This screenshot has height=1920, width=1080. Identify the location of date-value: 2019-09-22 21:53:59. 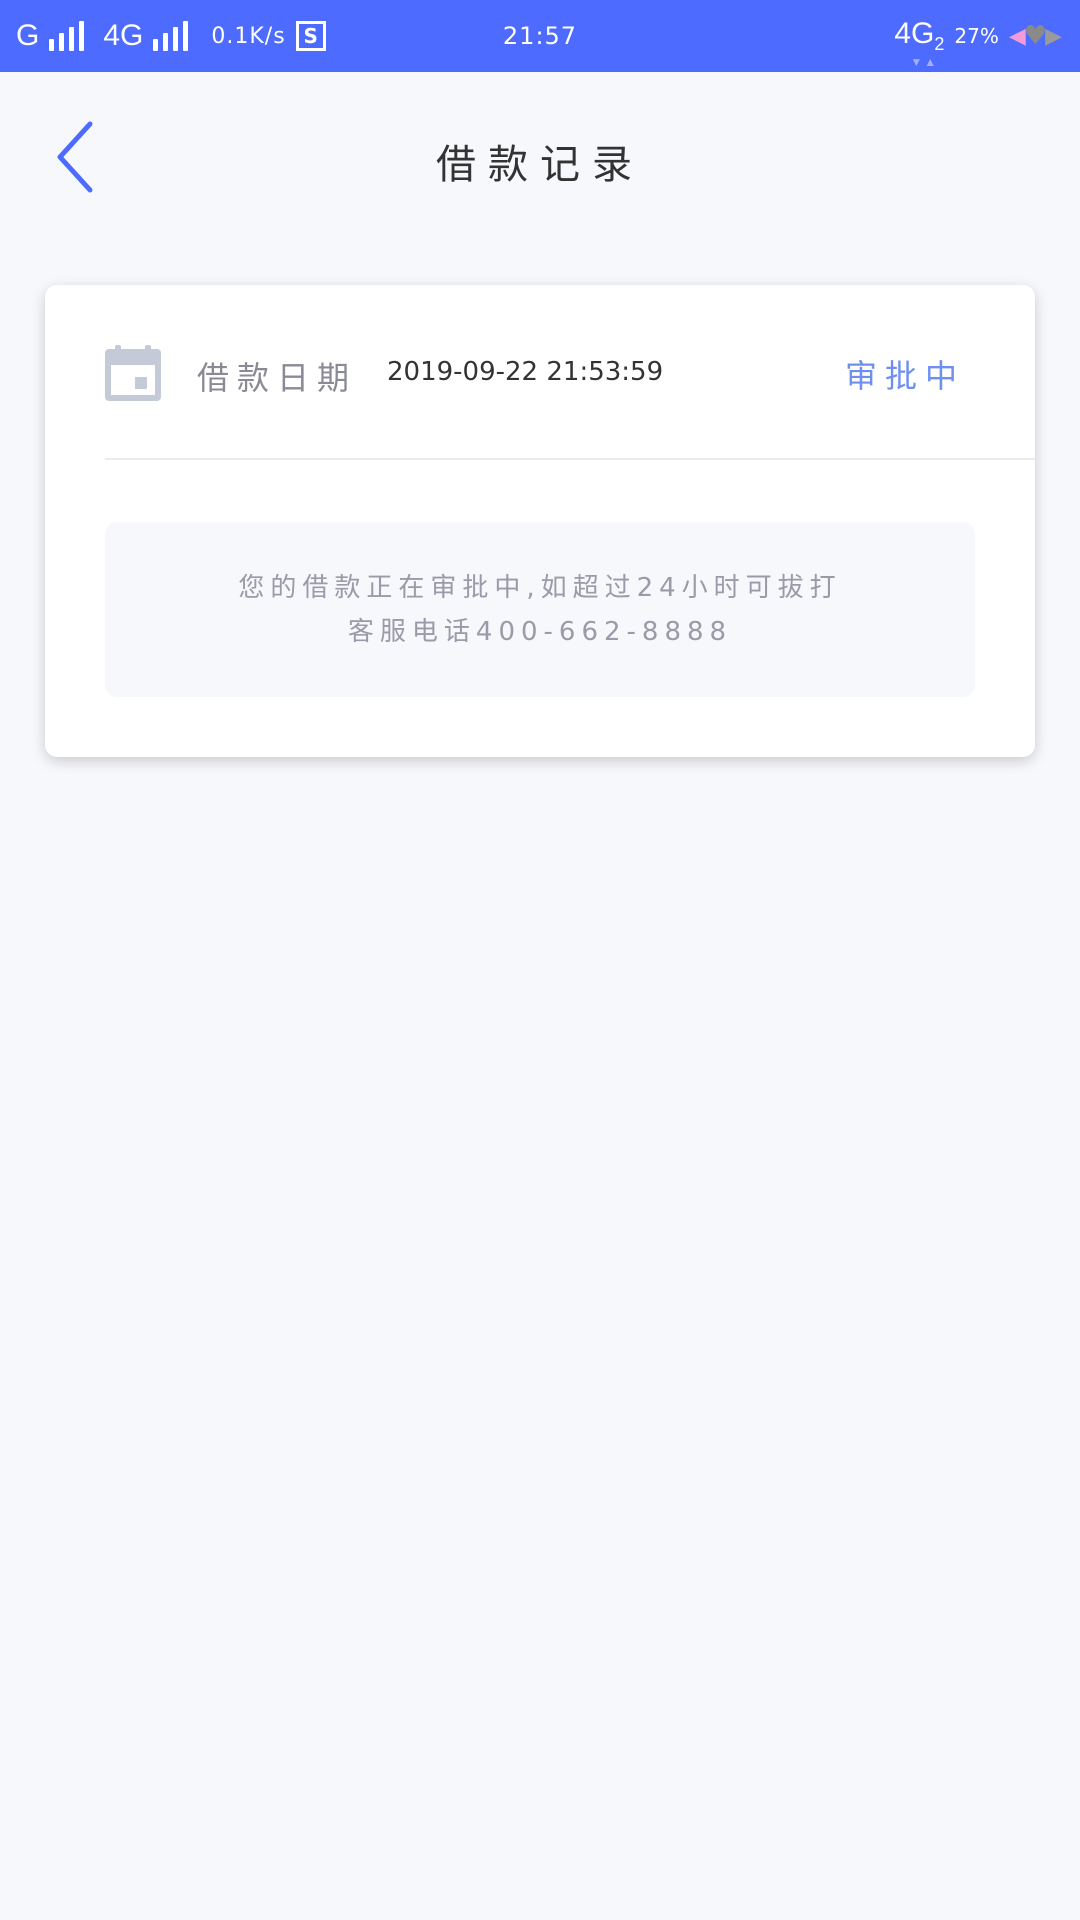
(525, 372).